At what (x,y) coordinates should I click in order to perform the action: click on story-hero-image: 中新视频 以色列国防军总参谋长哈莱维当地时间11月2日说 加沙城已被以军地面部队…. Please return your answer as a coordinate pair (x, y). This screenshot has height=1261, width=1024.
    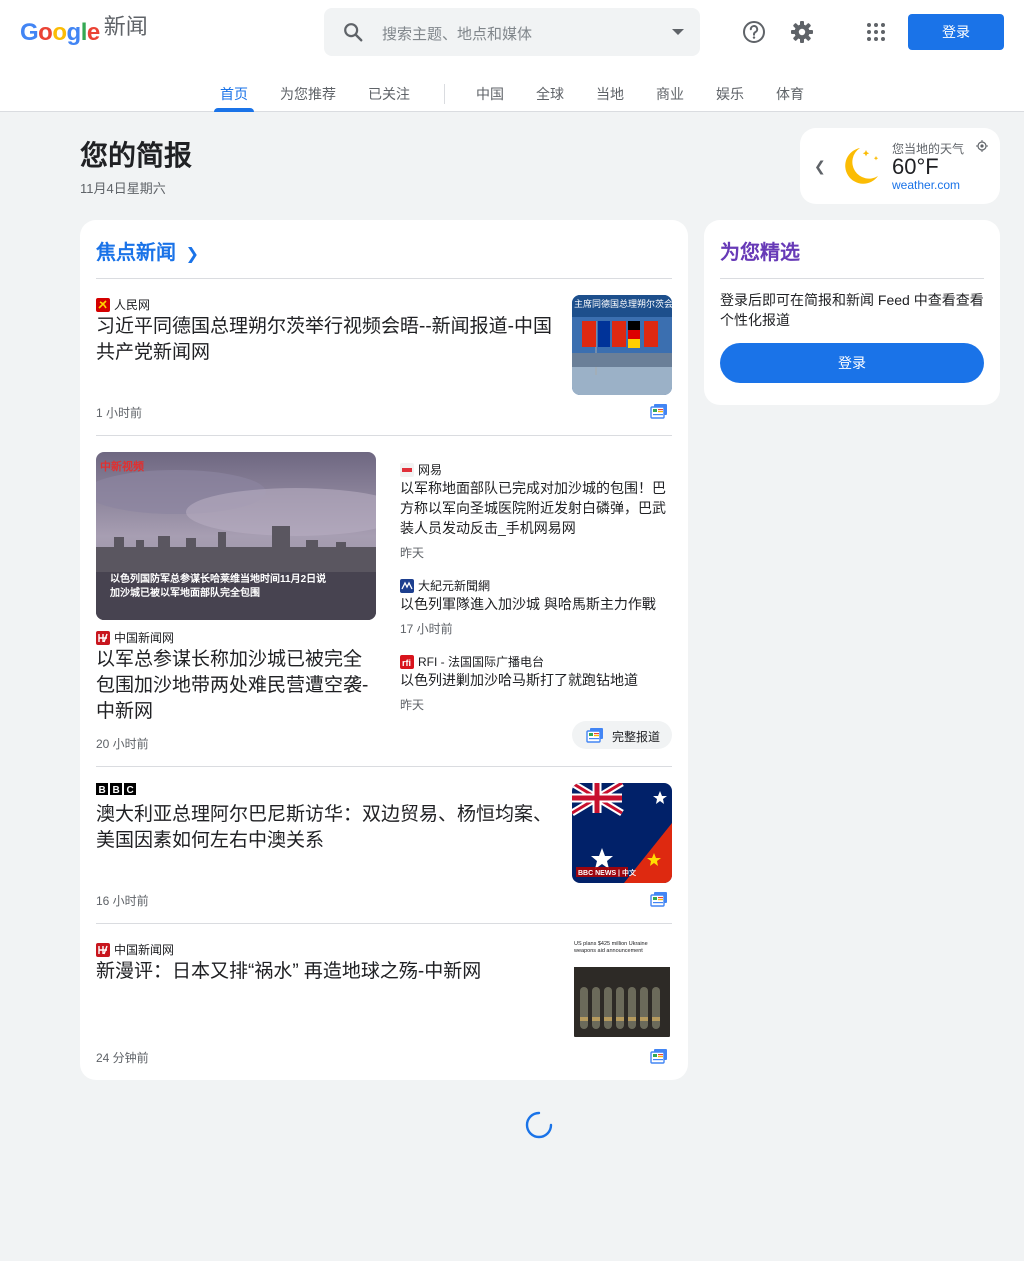
    Looking at the image, I should click on (236, 536).